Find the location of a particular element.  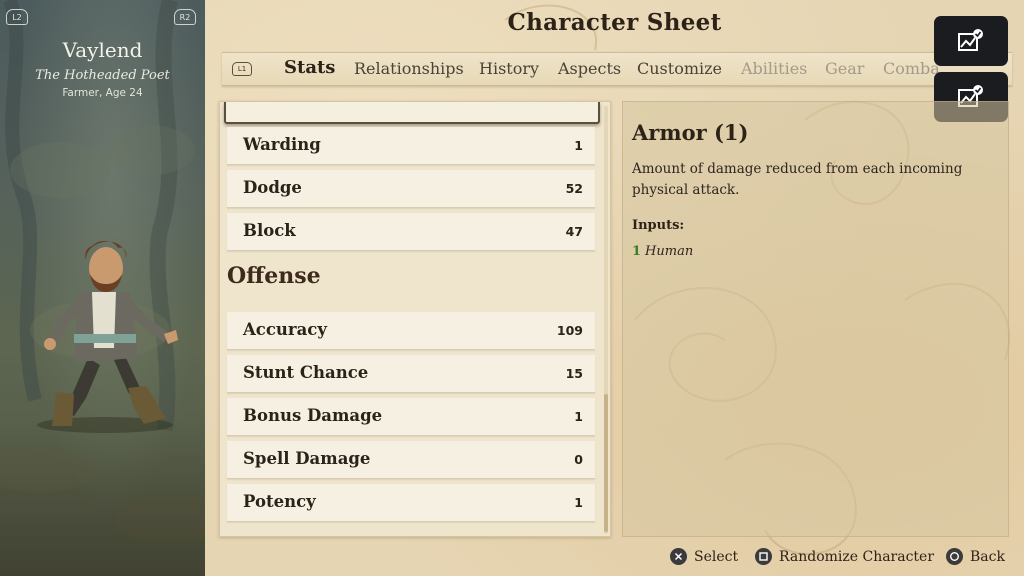

stat-value: 0 is located at coordinates (578, 459).